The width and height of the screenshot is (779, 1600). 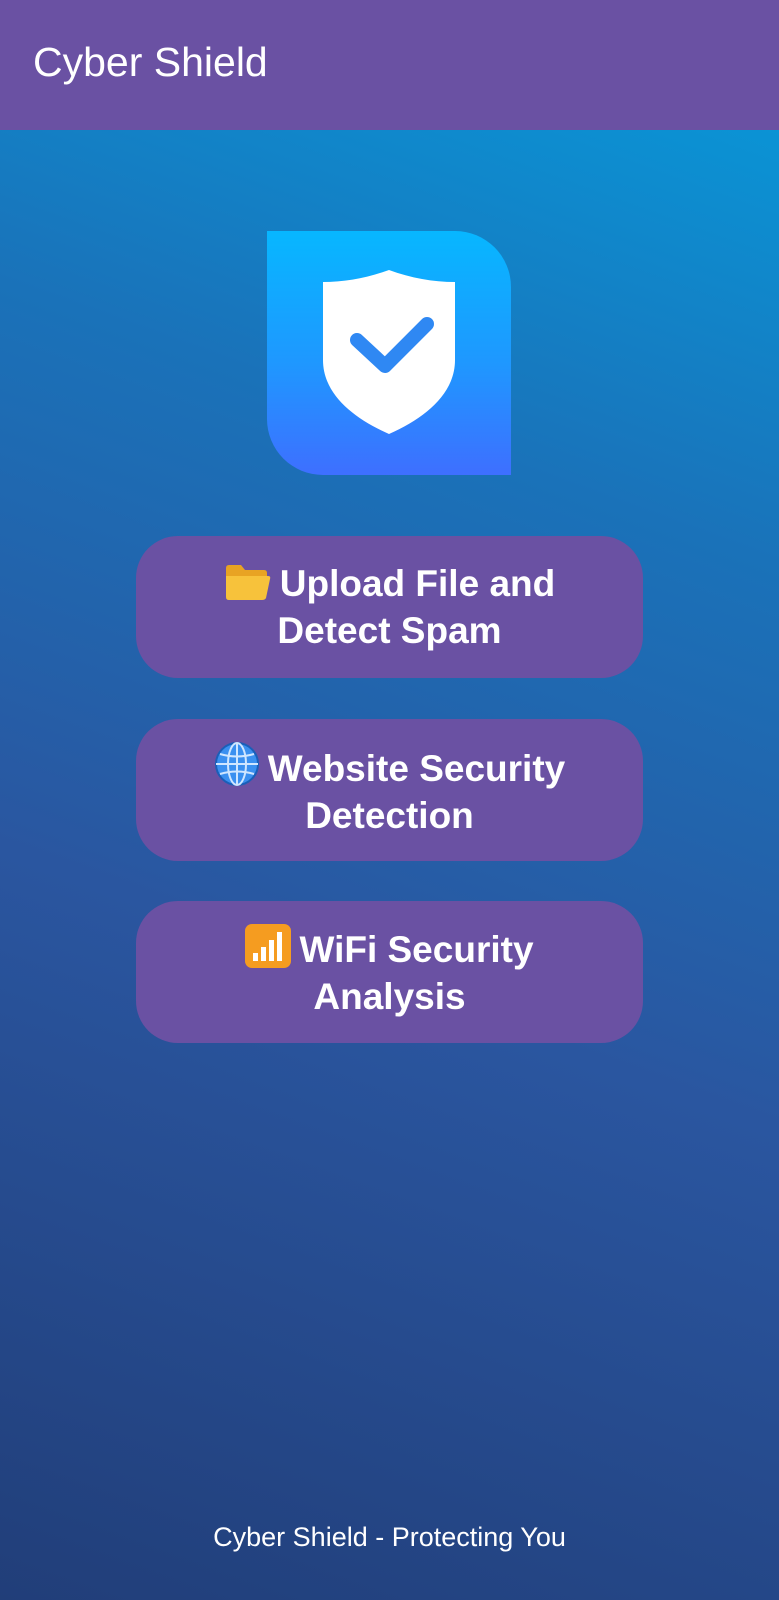 I want to click on upload-file-detect-spam-button: Upload File and Detect Spam, so click(x=389, y=607).